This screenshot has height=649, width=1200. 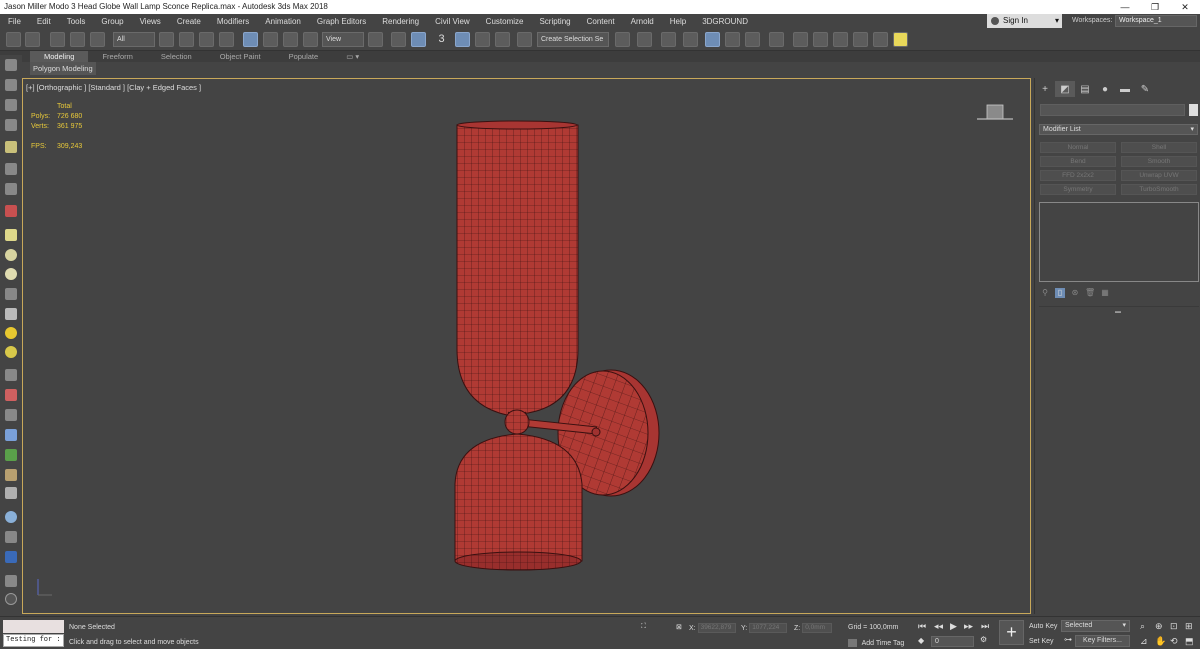 I want to click on plant-icon, so click(x=11, y=455).